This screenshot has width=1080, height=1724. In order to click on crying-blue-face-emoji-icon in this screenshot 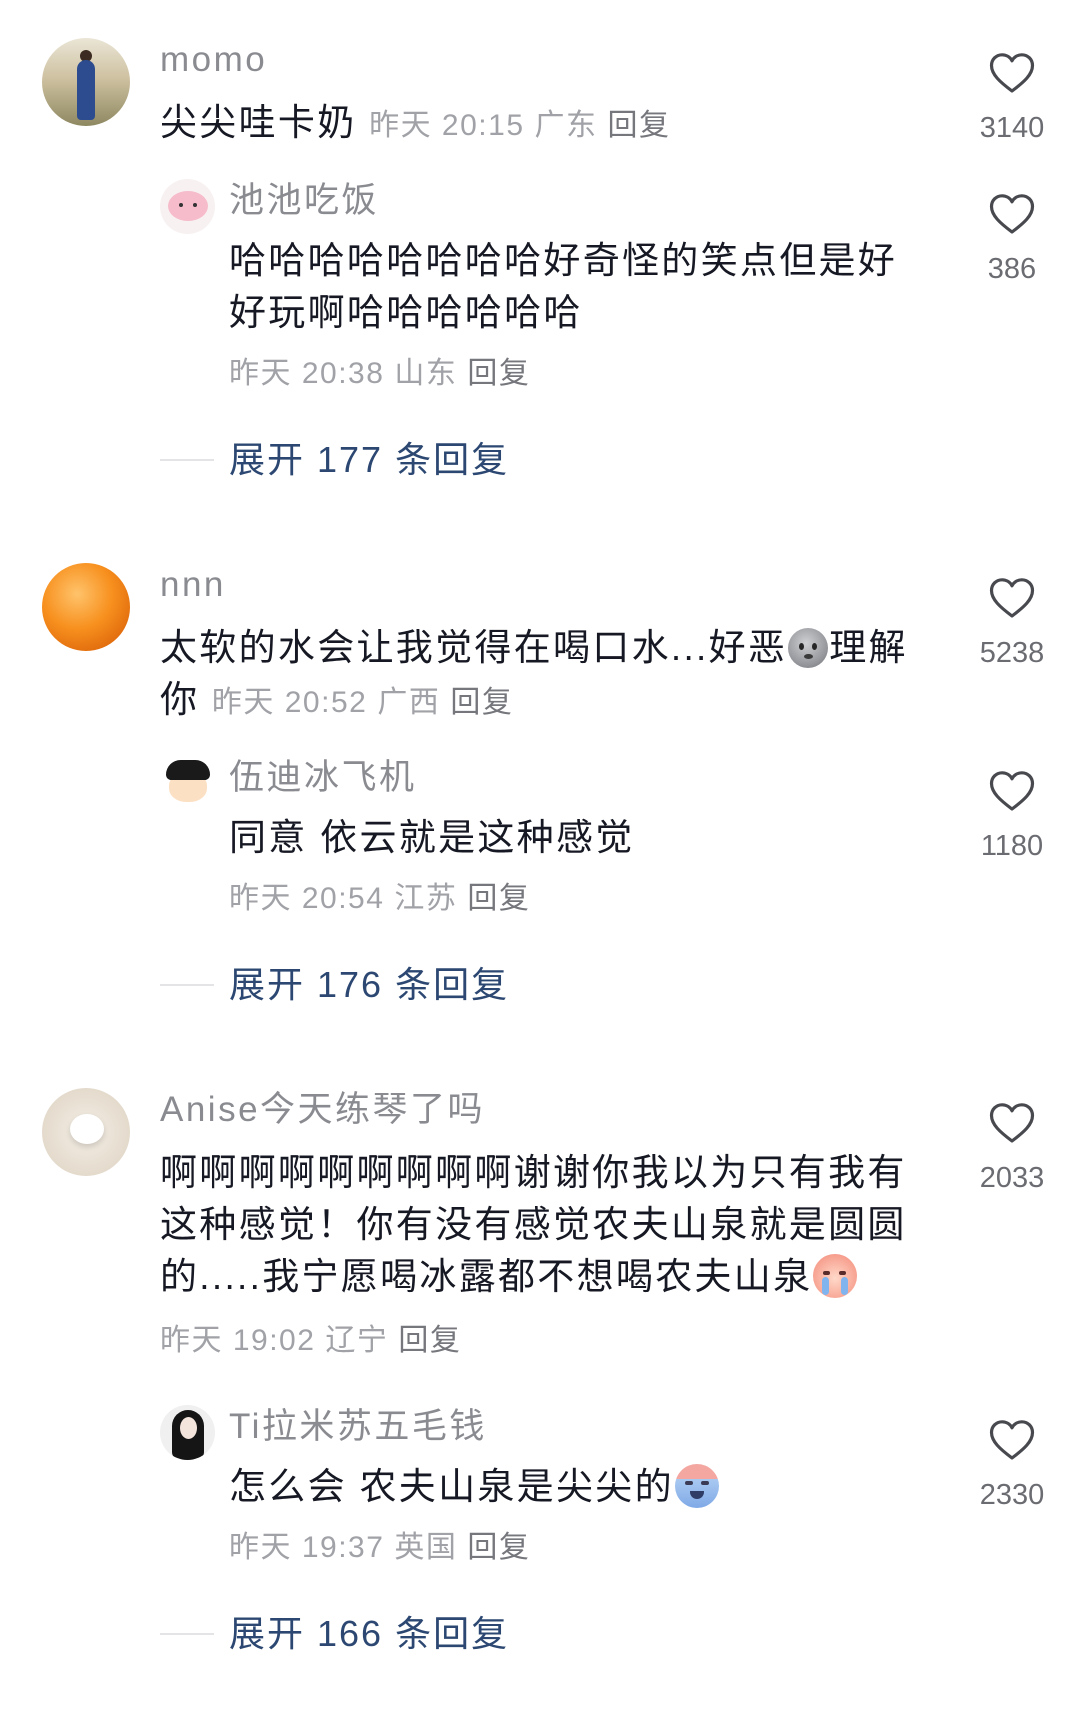, I will do `click(696, 1486)`.